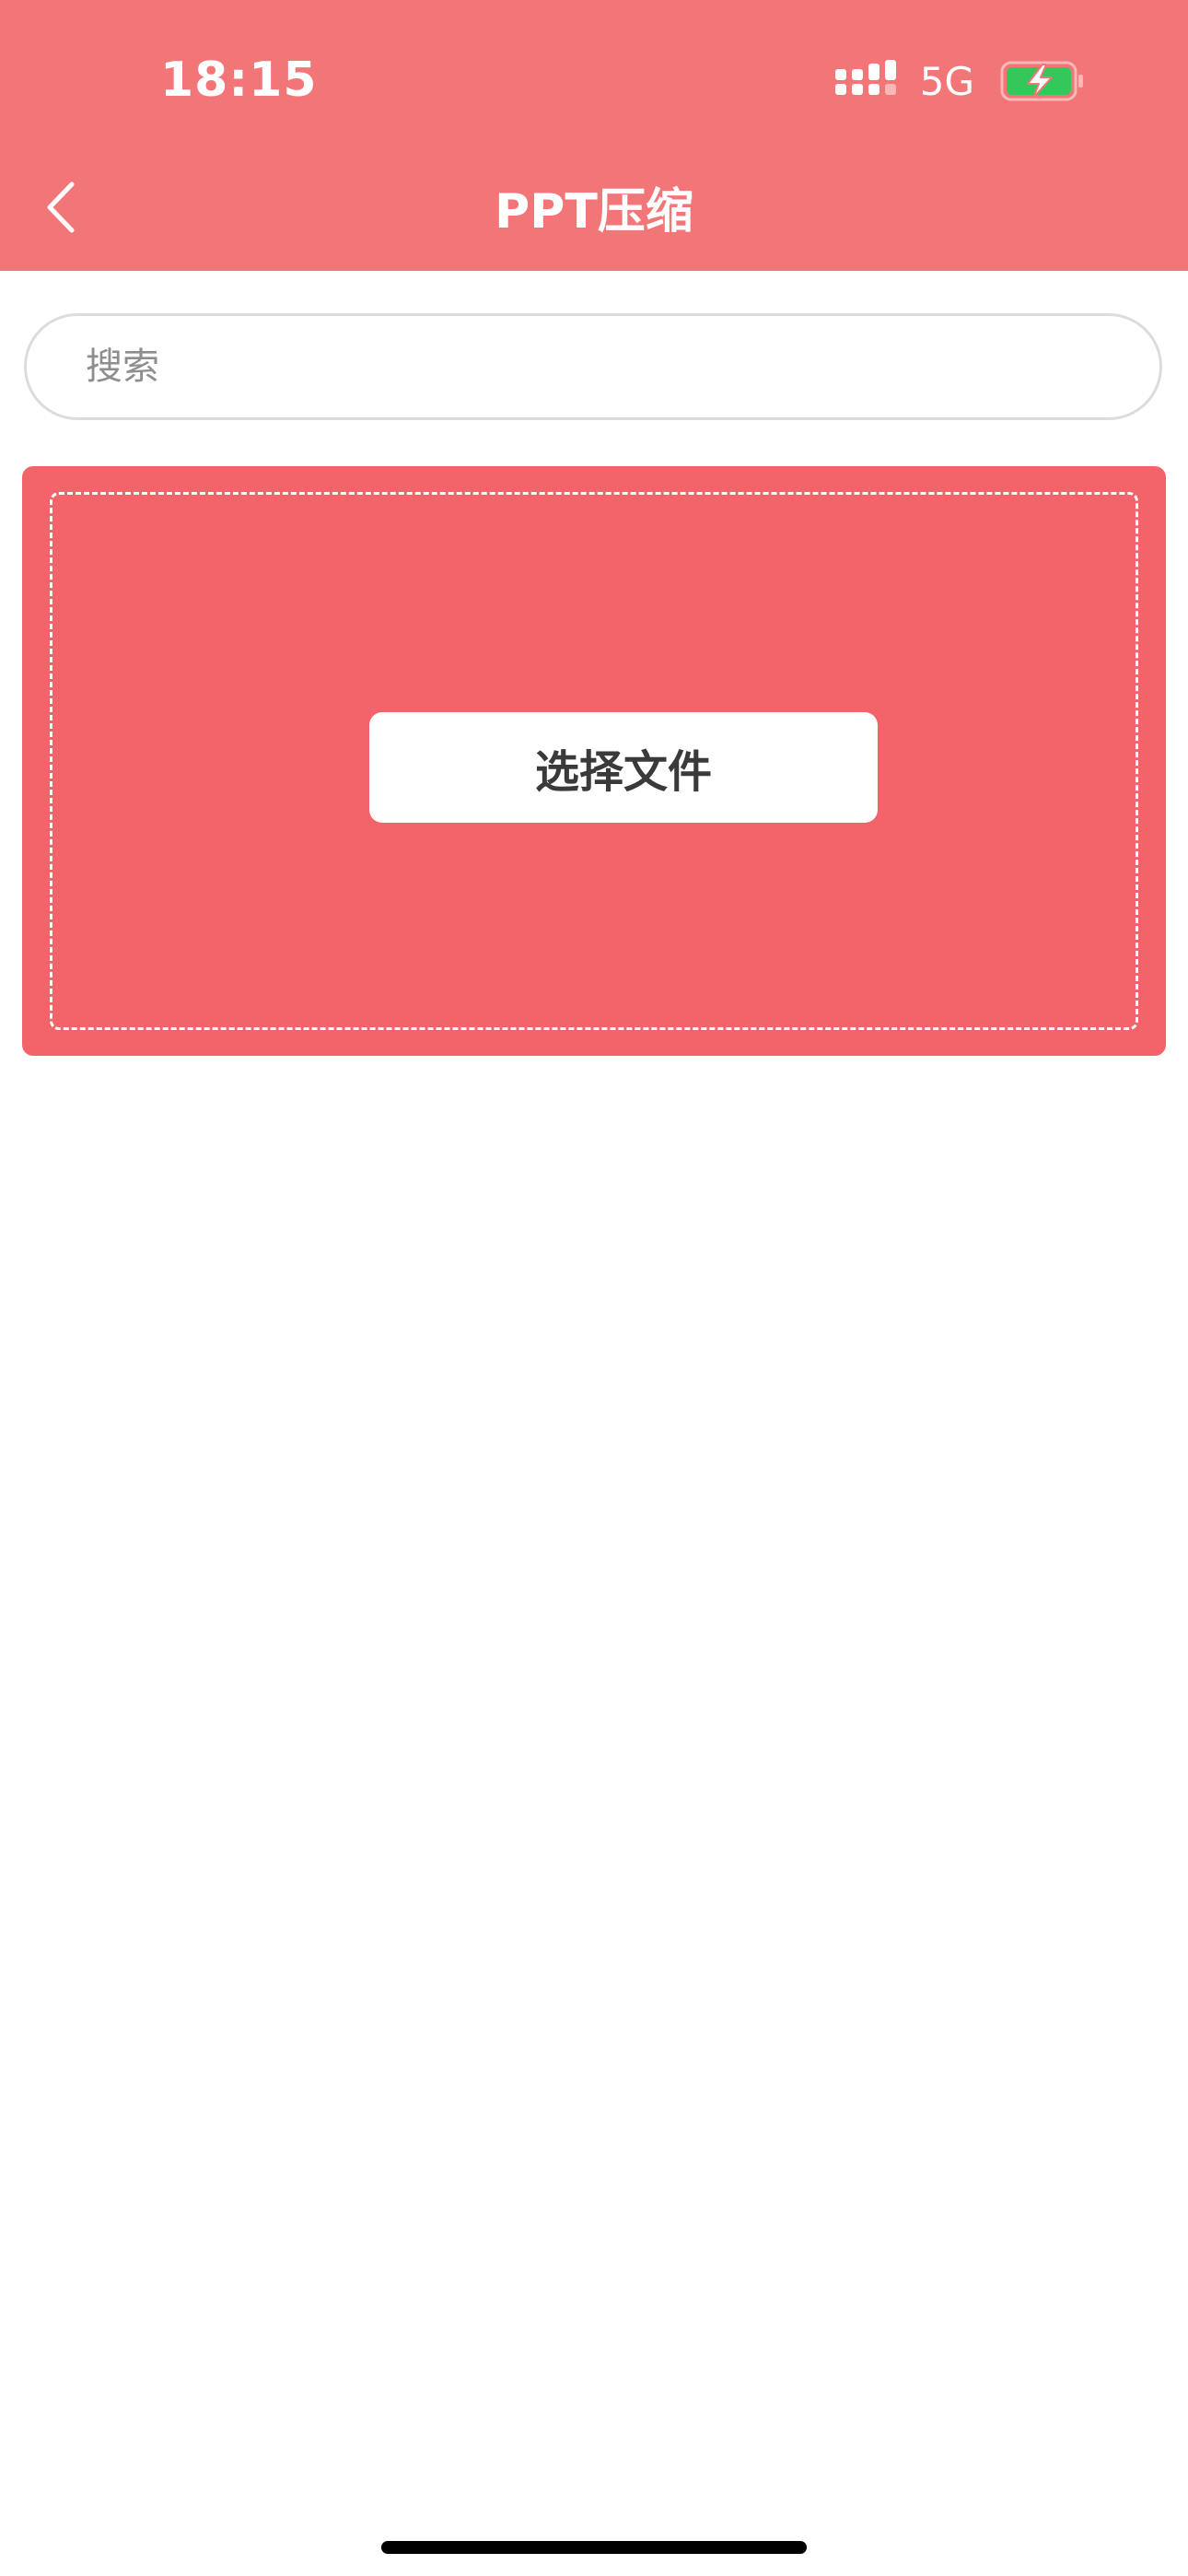  What do you see at coordinates (1041, 81) in the screenshot?
I see `battery-charging-icon` at bounding box center [1041, 81].